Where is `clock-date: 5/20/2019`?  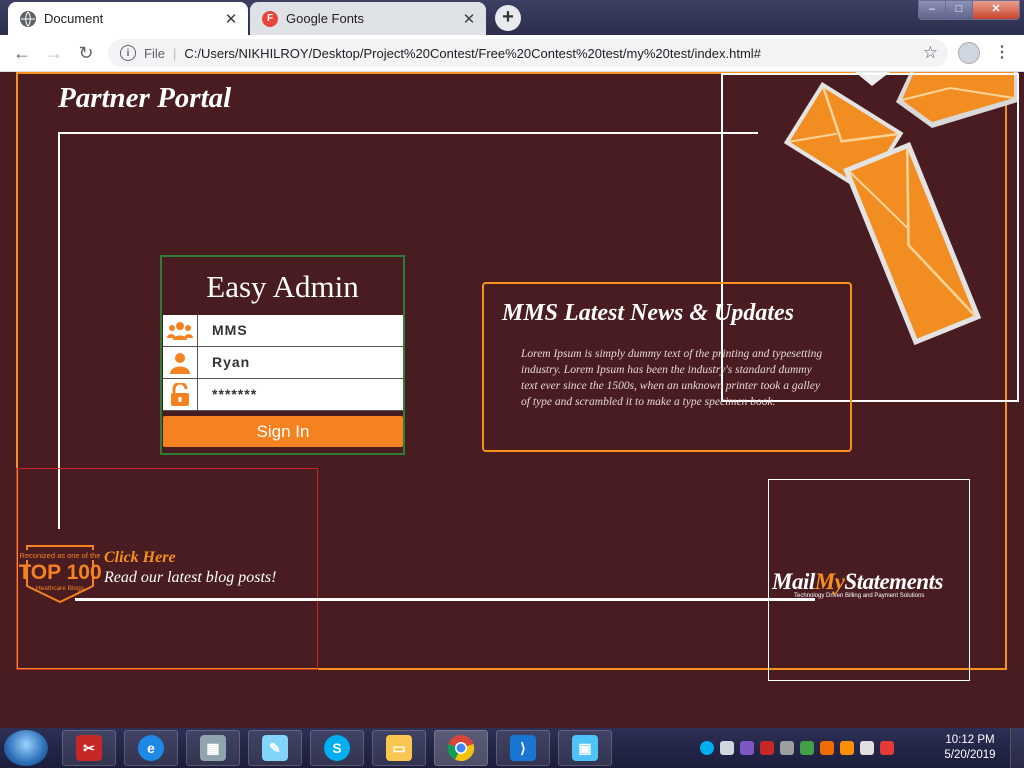
clock-date: 5/20/2019 is located at coordinates (970, 755).